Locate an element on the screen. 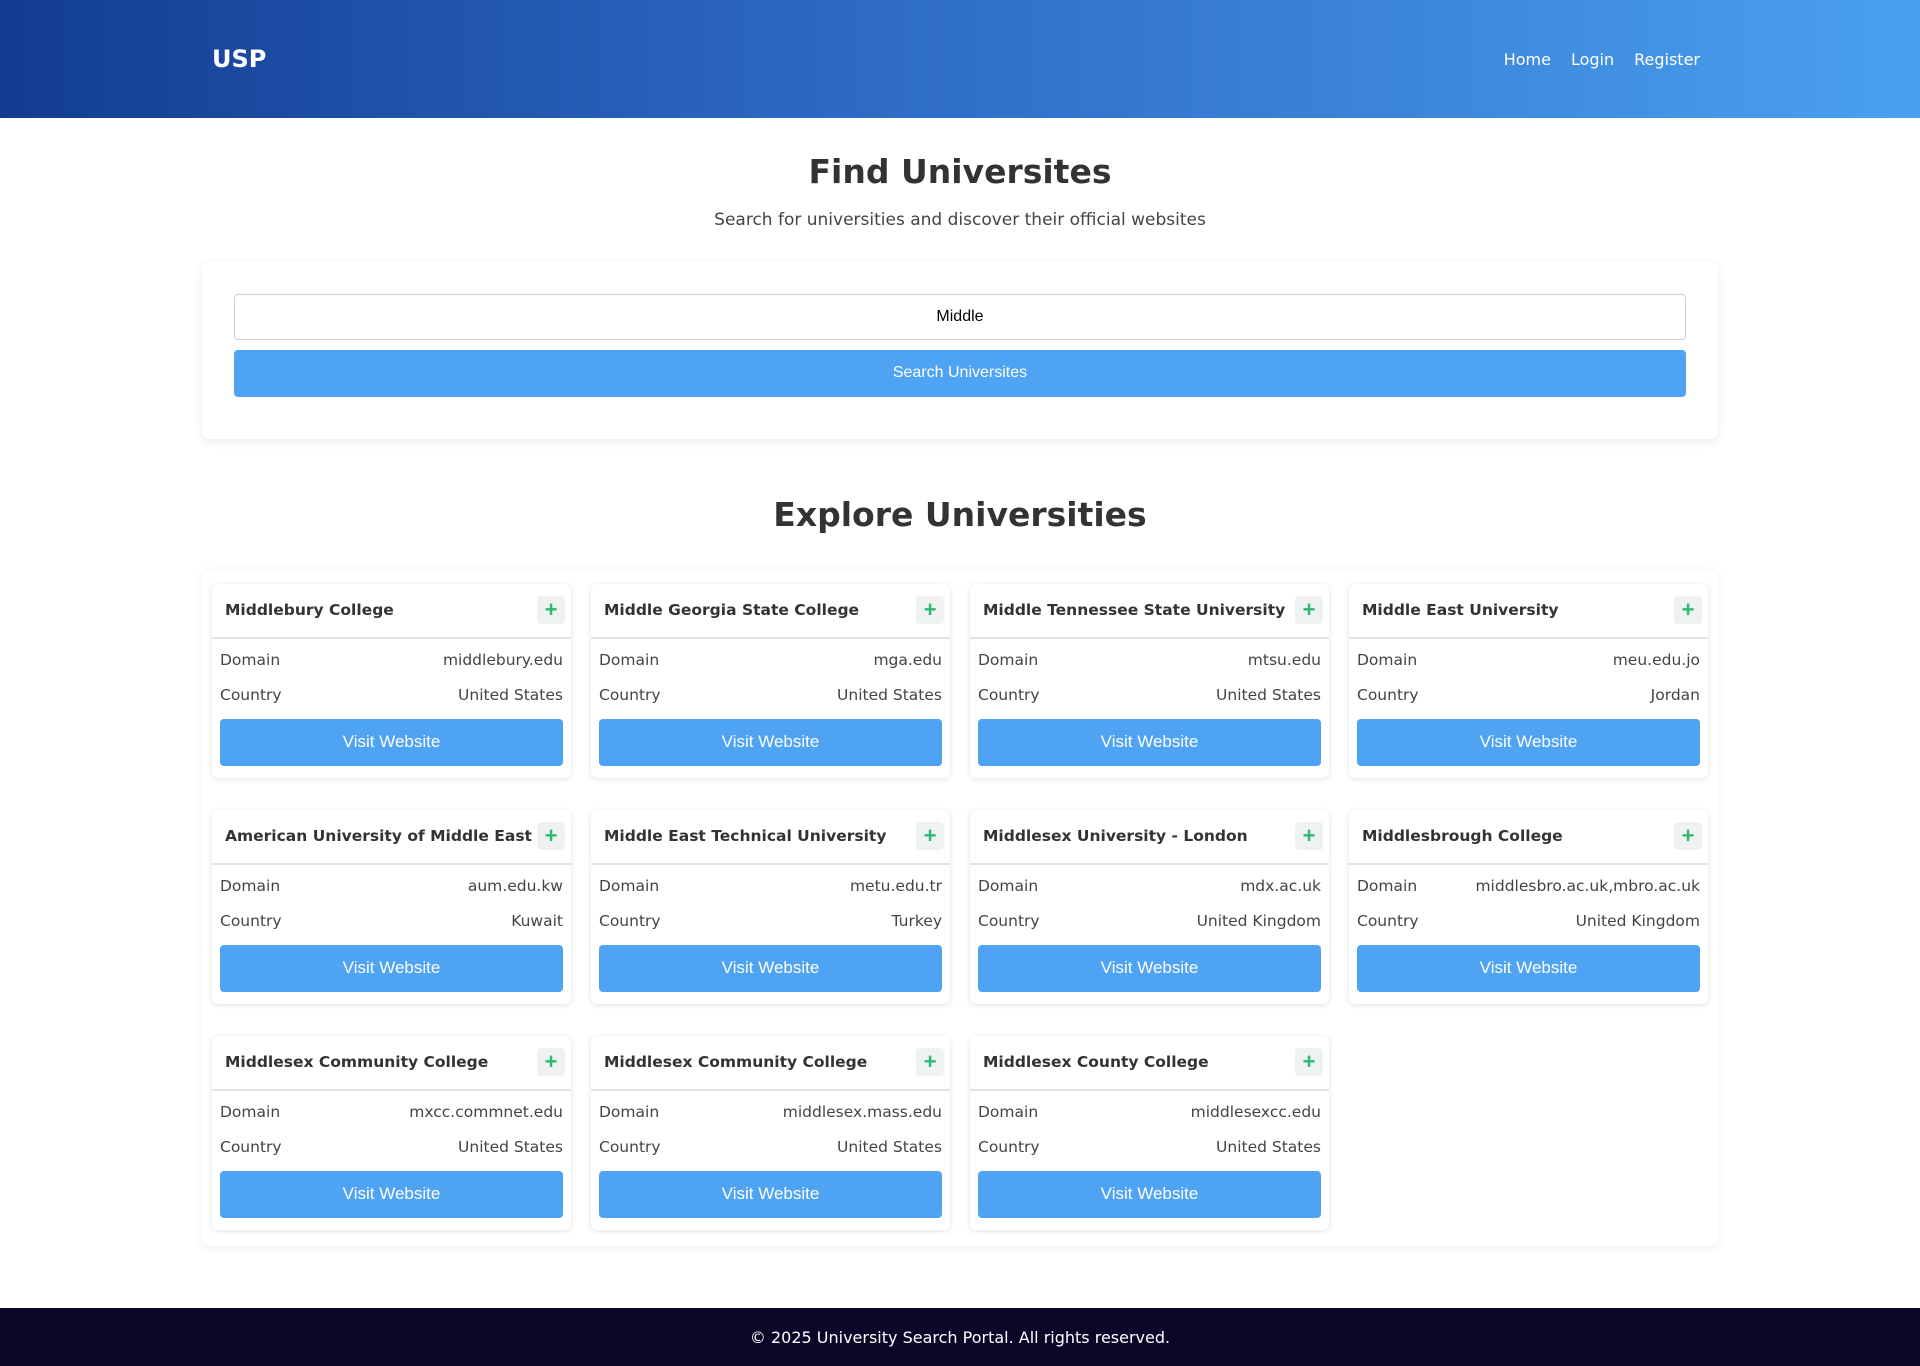 The width and height of the screenshot is (1920, 1366). domain-value: middlesbro.ac.uk,mbro.ac.uk is located at coordinates (1587, 886).